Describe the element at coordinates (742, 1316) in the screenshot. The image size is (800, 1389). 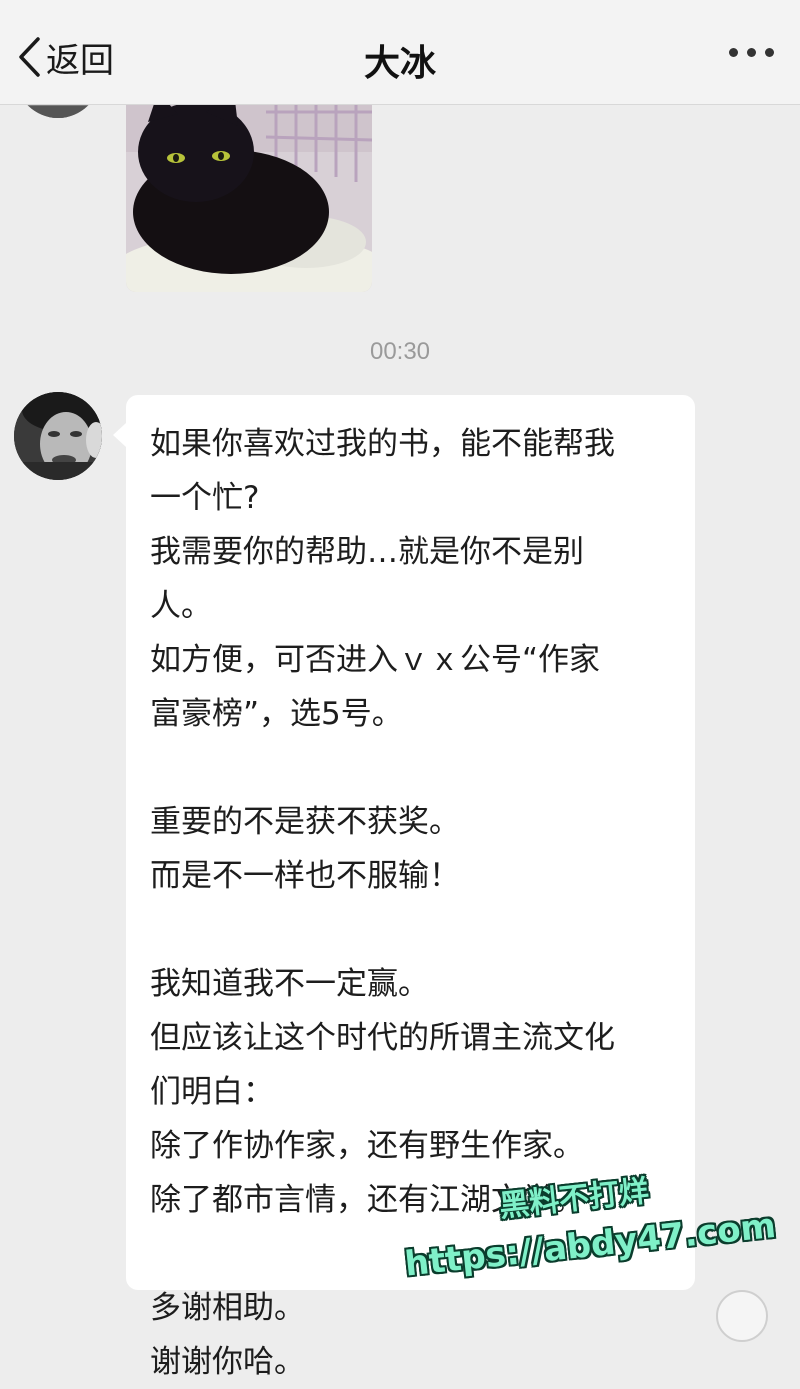
I see `emoji-icon` at that location.